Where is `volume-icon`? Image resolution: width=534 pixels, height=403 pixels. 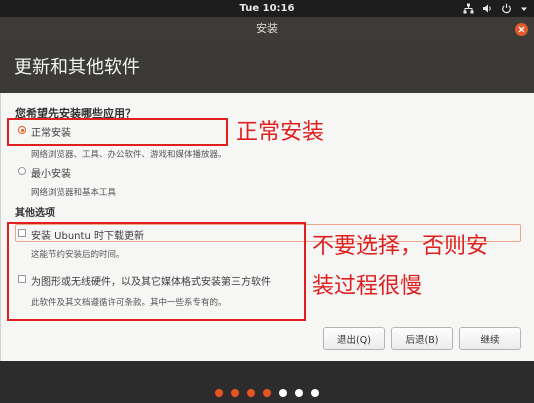 volume-icon is located at coordinates (487, 8).